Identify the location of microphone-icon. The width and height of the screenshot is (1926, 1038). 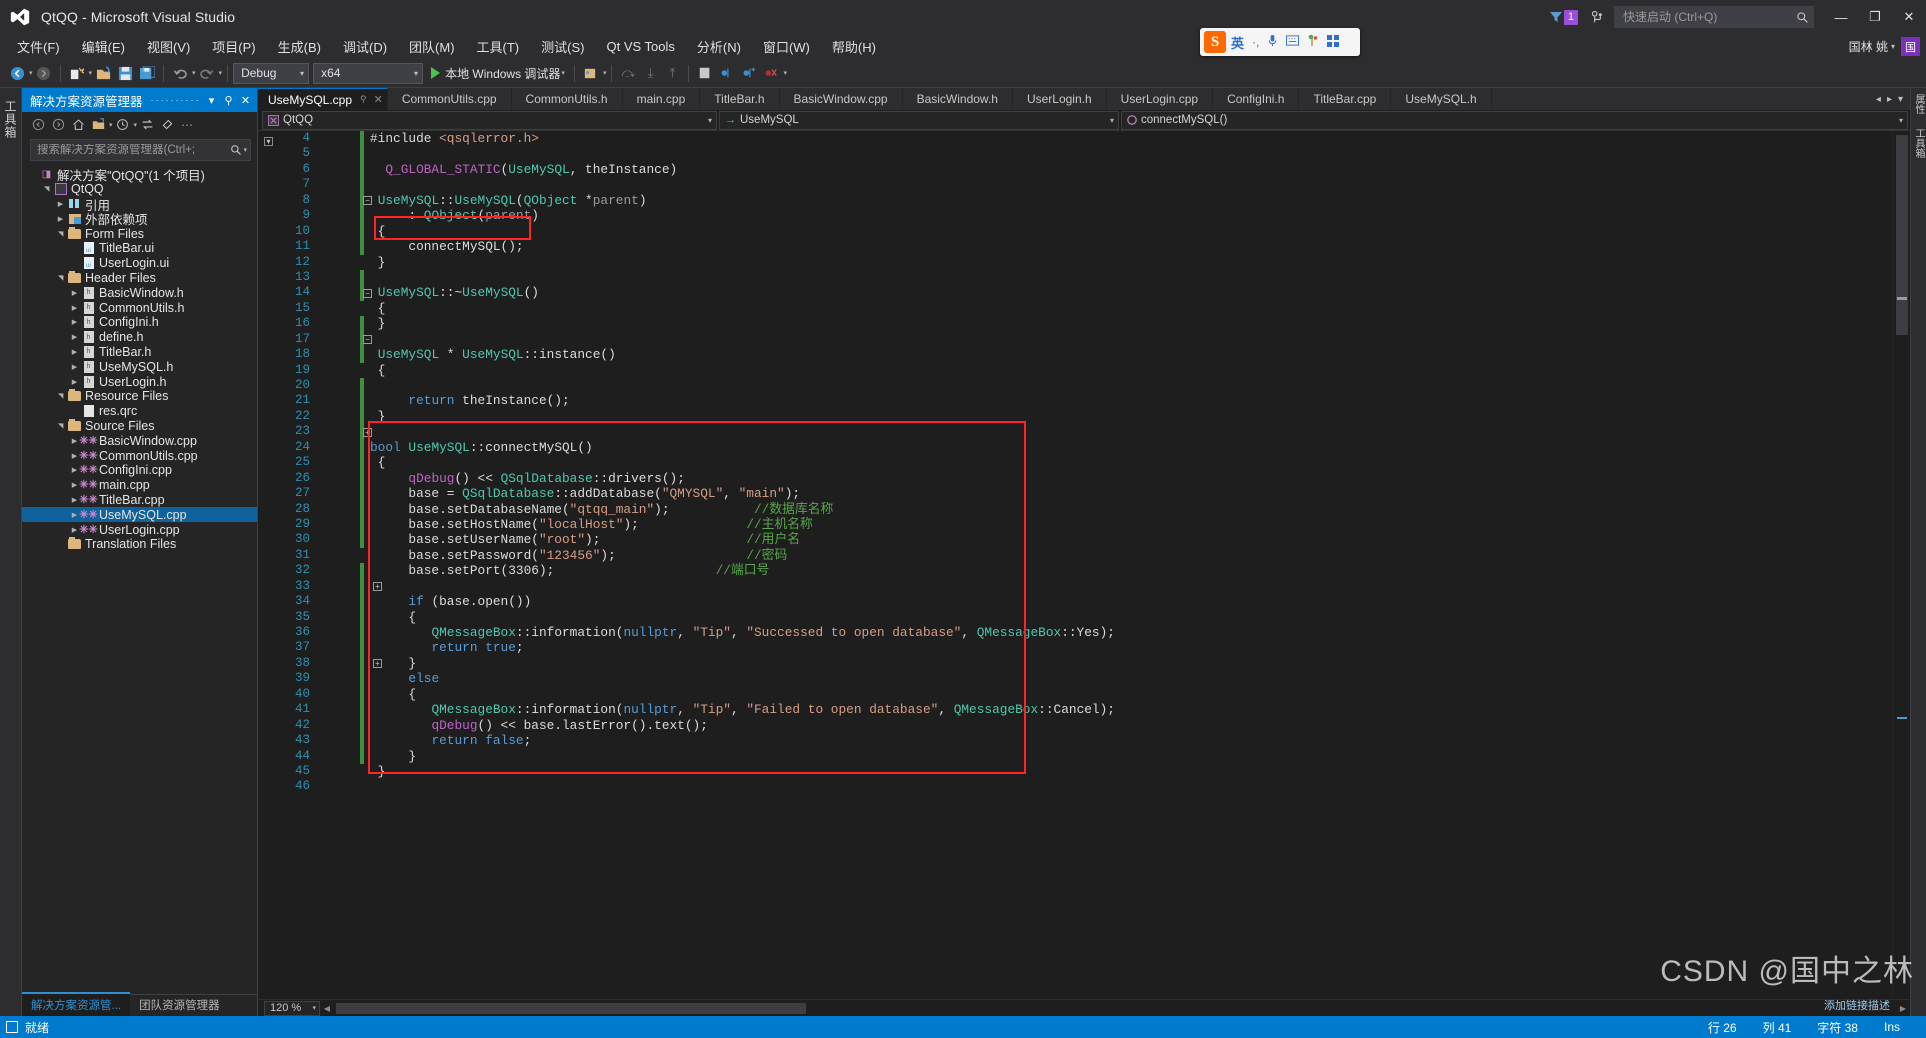
(1272, 42).